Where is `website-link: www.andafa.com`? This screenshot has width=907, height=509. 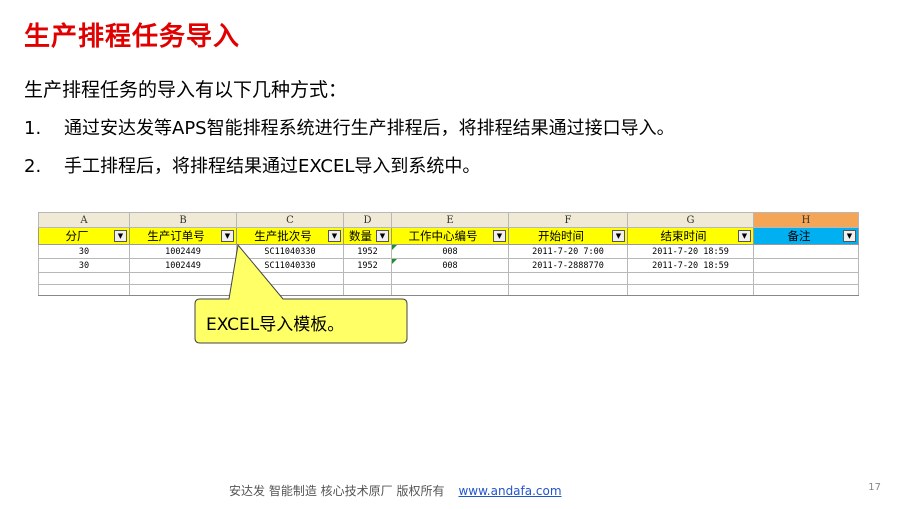 website-link: www.andafa.com is located at coordinates (509, 491).